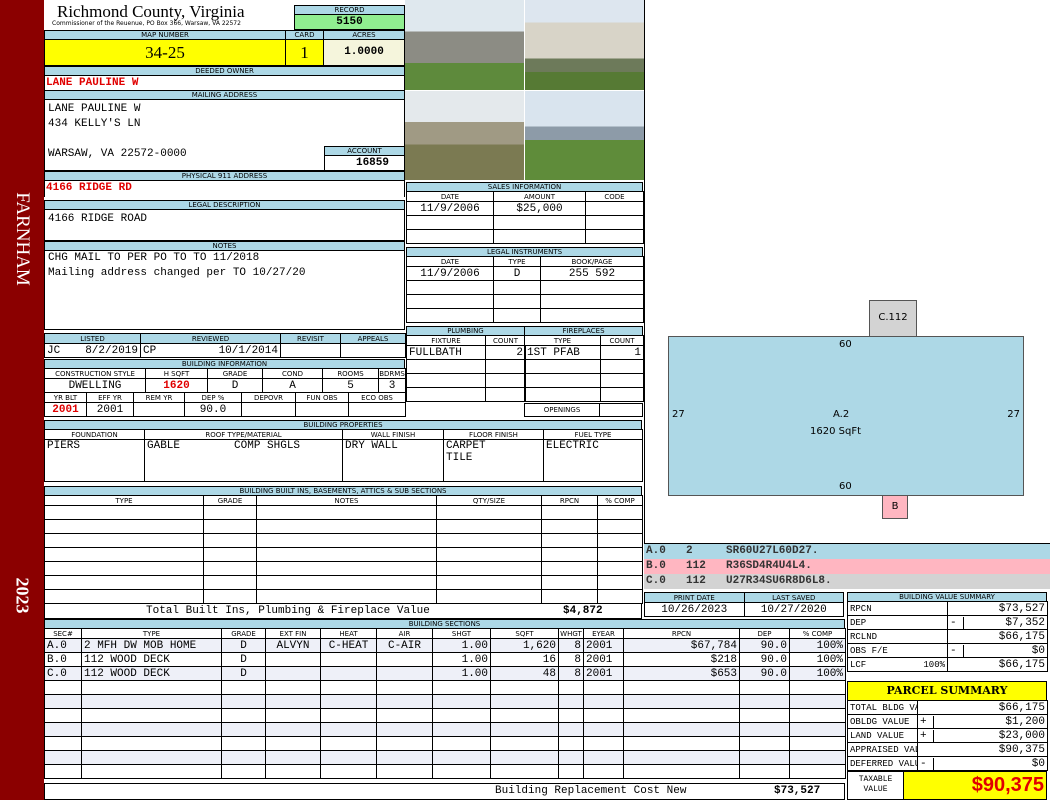  What do you see at coordinates (446, 352) in the screenshot?
I see `table-cell: FULLBATH` at bounding box center [446, 352].